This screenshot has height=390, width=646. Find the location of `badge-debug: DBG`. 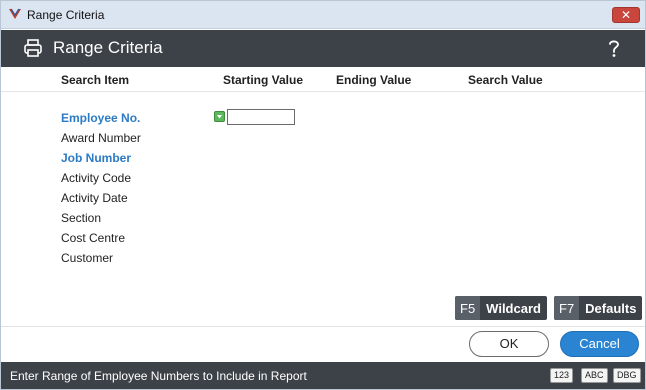

badge-debug: DBG is located at coordinates (627, 375).